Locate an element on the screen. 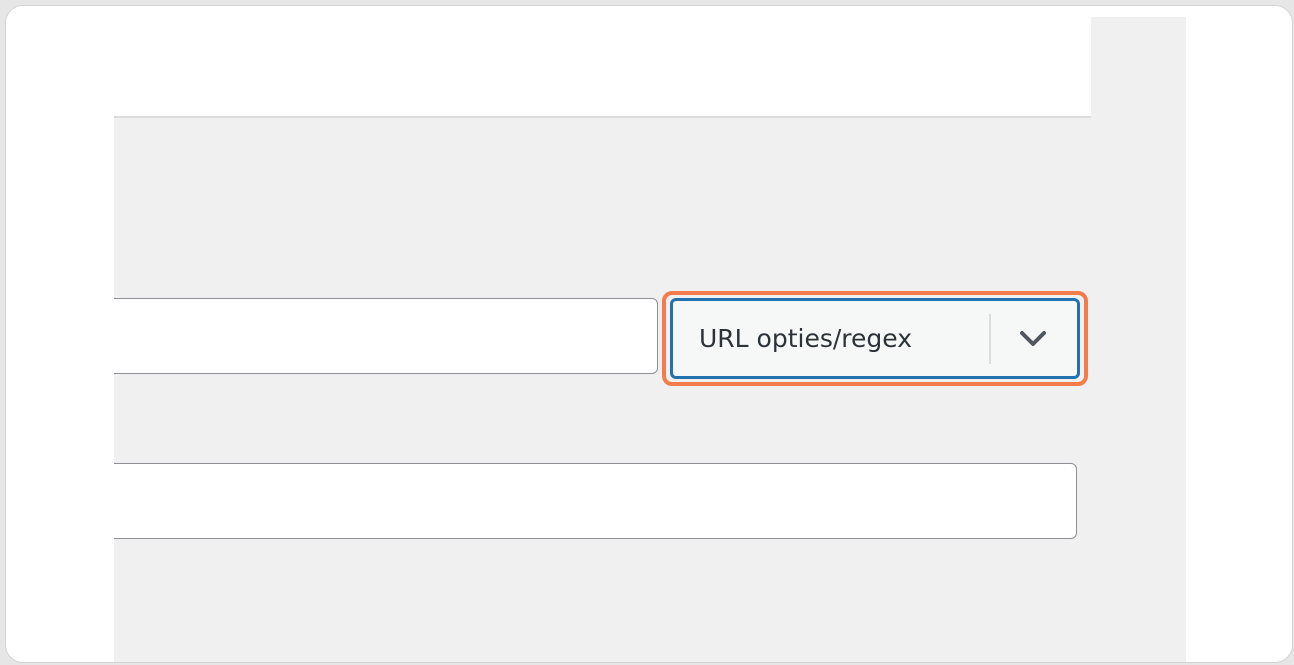 The image size is (1294, 665). chevron-down-icon is located at coordinates (1033, 339).